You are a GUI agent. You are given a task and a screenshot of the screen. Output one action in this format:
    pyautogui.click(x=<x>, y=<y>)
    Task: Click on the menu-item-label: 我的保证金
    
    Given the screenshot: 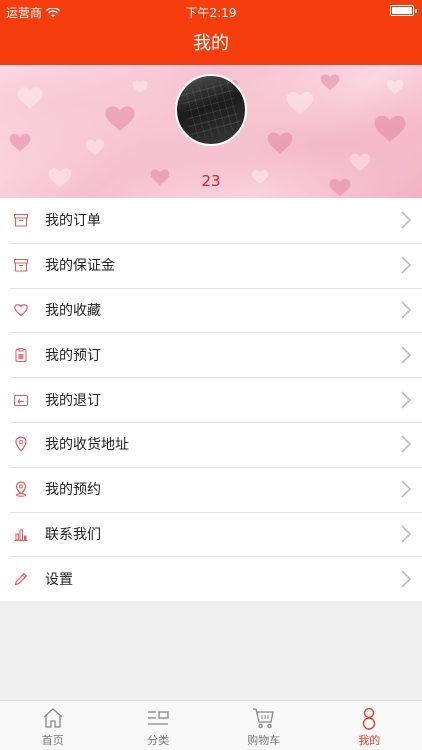 What is the action you would take?
    pyautogui.click(x=80, y=266)
    